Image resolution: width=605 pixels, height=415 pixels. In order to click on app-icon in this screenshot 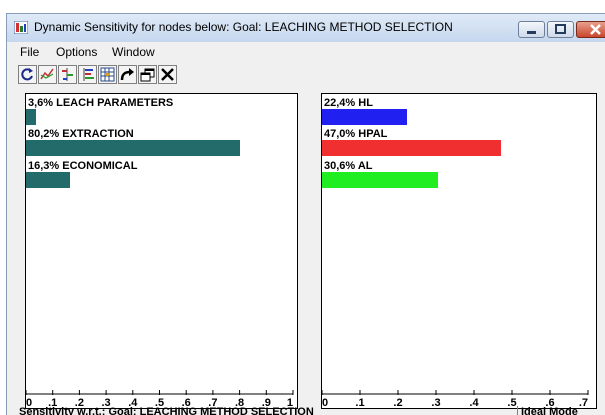, I will do `click(21, 27)`.